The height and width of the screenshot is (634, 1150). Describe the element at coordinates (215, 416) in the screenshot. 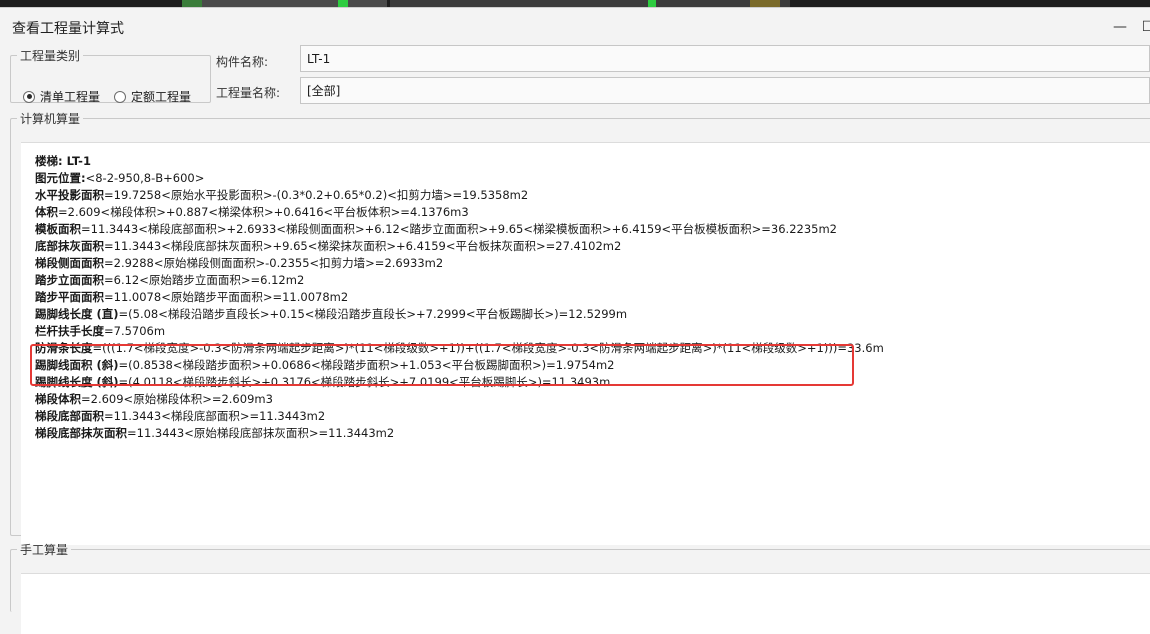

I see `calc-line-formula: =11.3443<梯段底部面积>=11.3443m2` at that location.